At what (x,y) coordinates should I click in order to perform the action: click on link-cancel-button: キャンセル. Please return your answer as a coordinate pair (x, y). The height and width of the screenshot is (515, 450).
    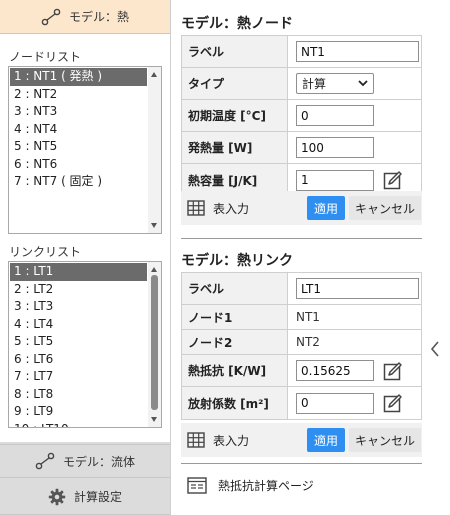
    Looking at the image, I should click on (384, 440).